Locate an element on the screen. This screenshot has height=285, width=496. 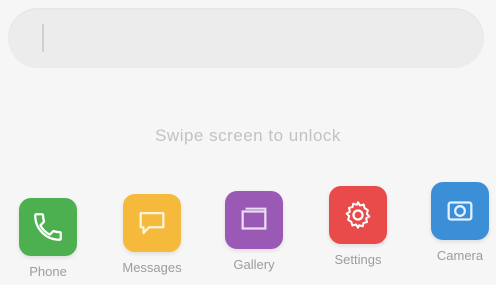
app-phone: Phone is located at coordinates (48, 238).